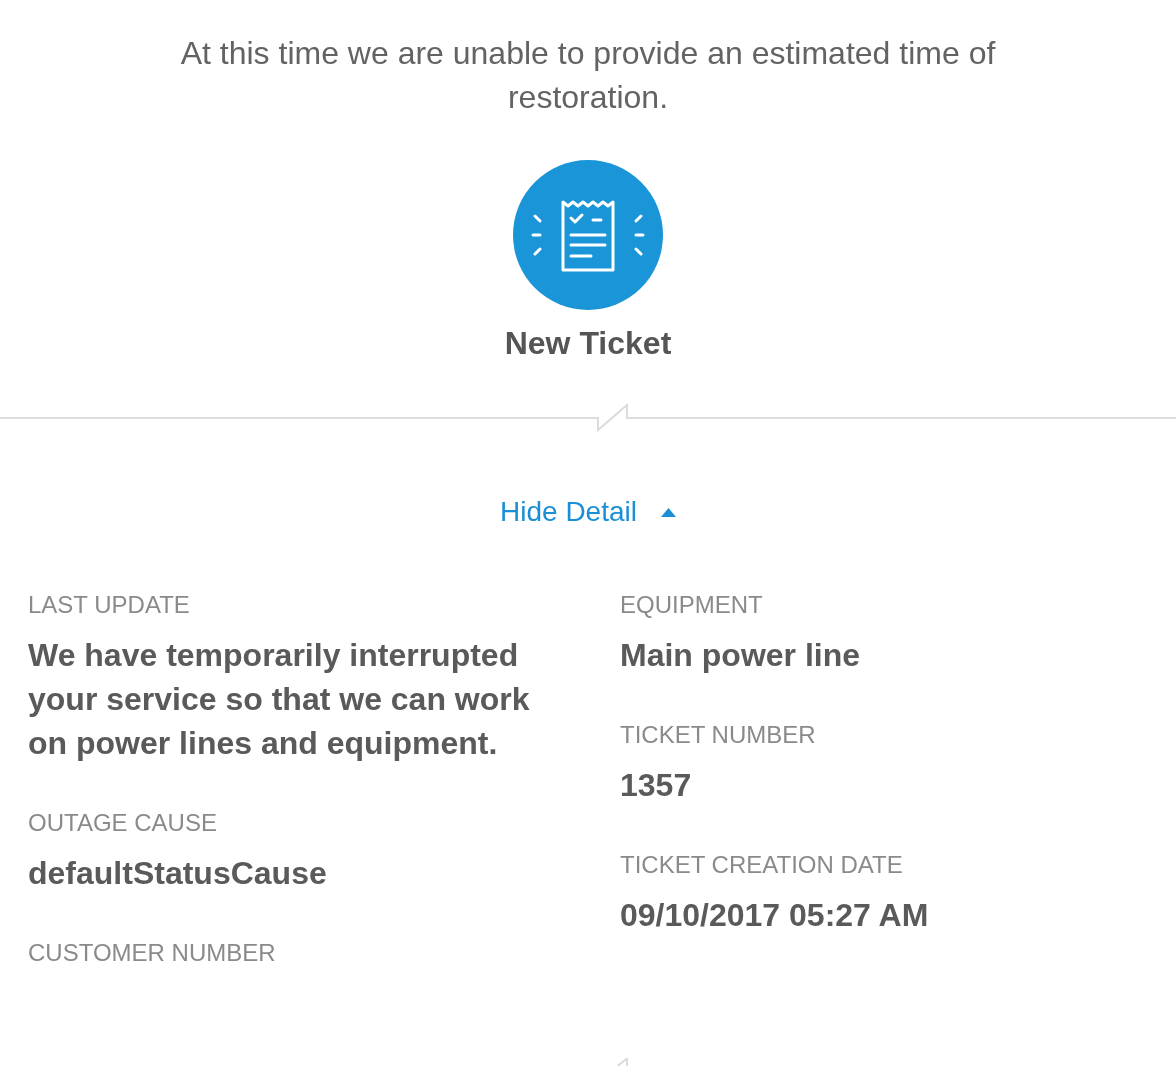 The height and width of the screenshot is (1066, 1176). What do you see at coordinates (775, 915) in the screenshot?
I see `field-value: 09/10/2017 05:27 AM` at bounding box center [775, 915].